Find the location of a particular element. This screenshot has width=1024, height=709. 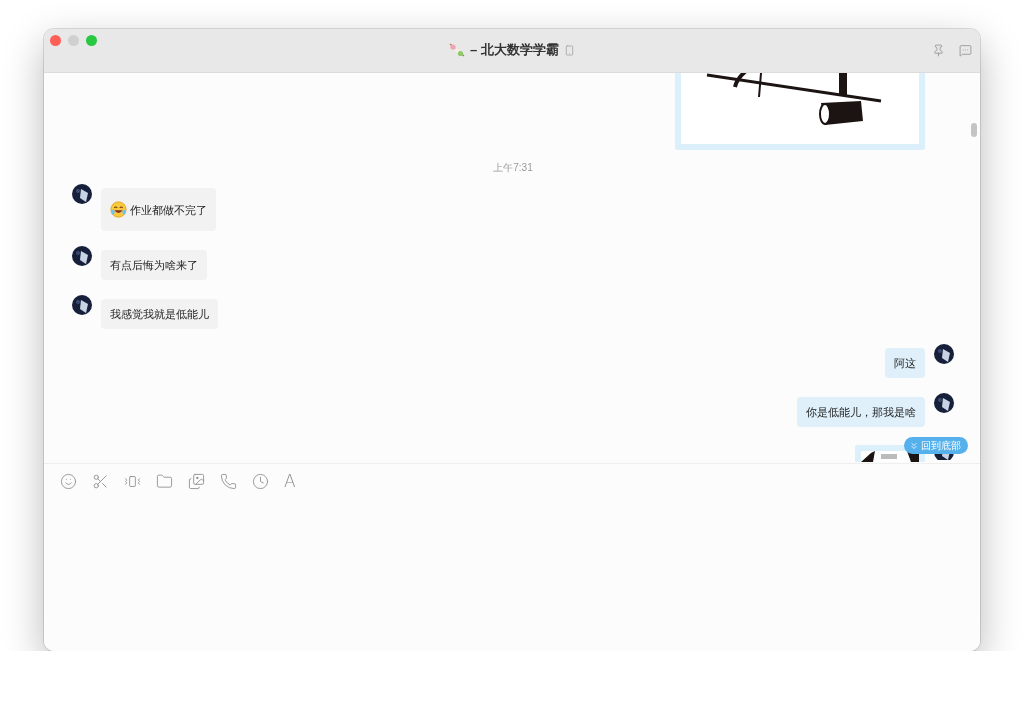

images-icon is located at coordinates (196, 481).